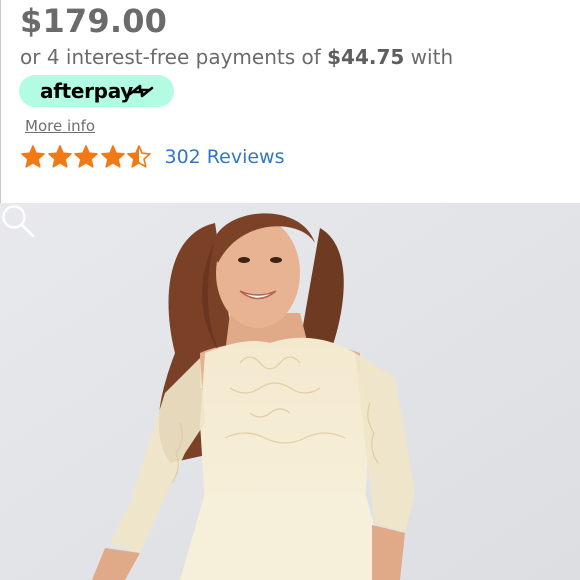 The image size is (580, 580). I want to click on installment-suffix: with, so click(429, 57).